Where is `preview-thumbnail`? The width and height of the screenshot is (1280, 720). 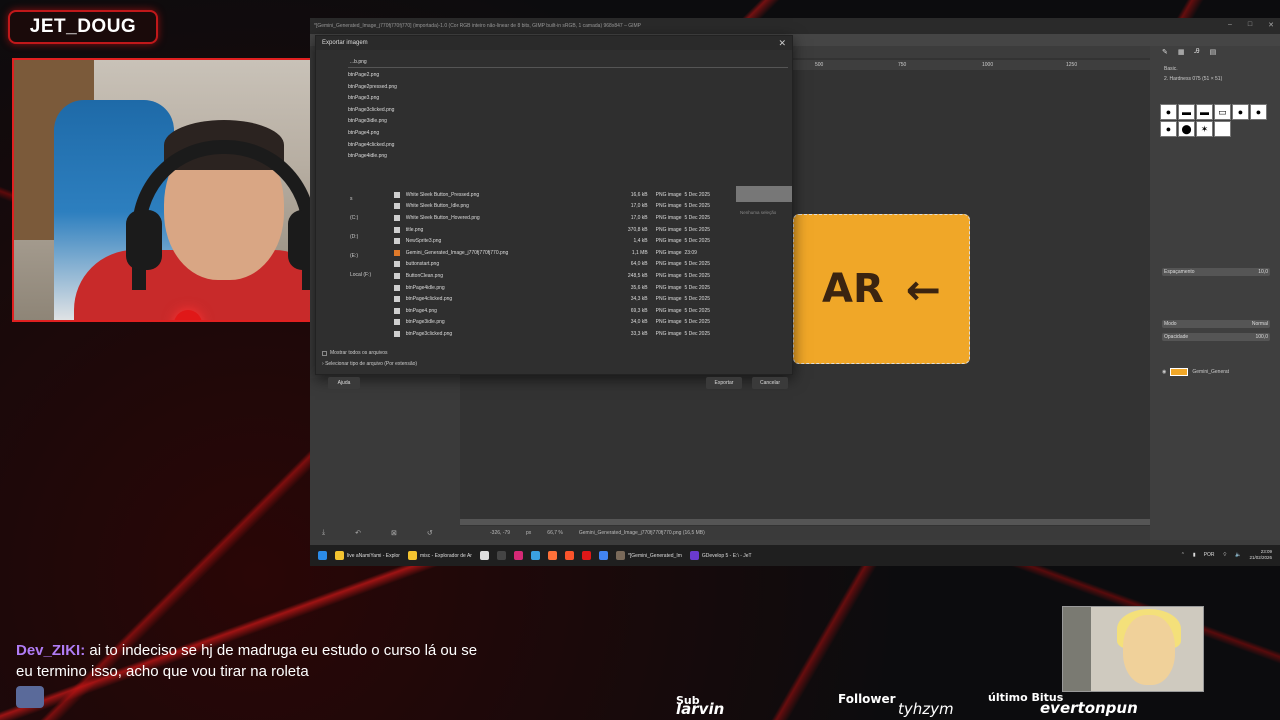 preview-thumbnail is located at coordinates (764, 194).